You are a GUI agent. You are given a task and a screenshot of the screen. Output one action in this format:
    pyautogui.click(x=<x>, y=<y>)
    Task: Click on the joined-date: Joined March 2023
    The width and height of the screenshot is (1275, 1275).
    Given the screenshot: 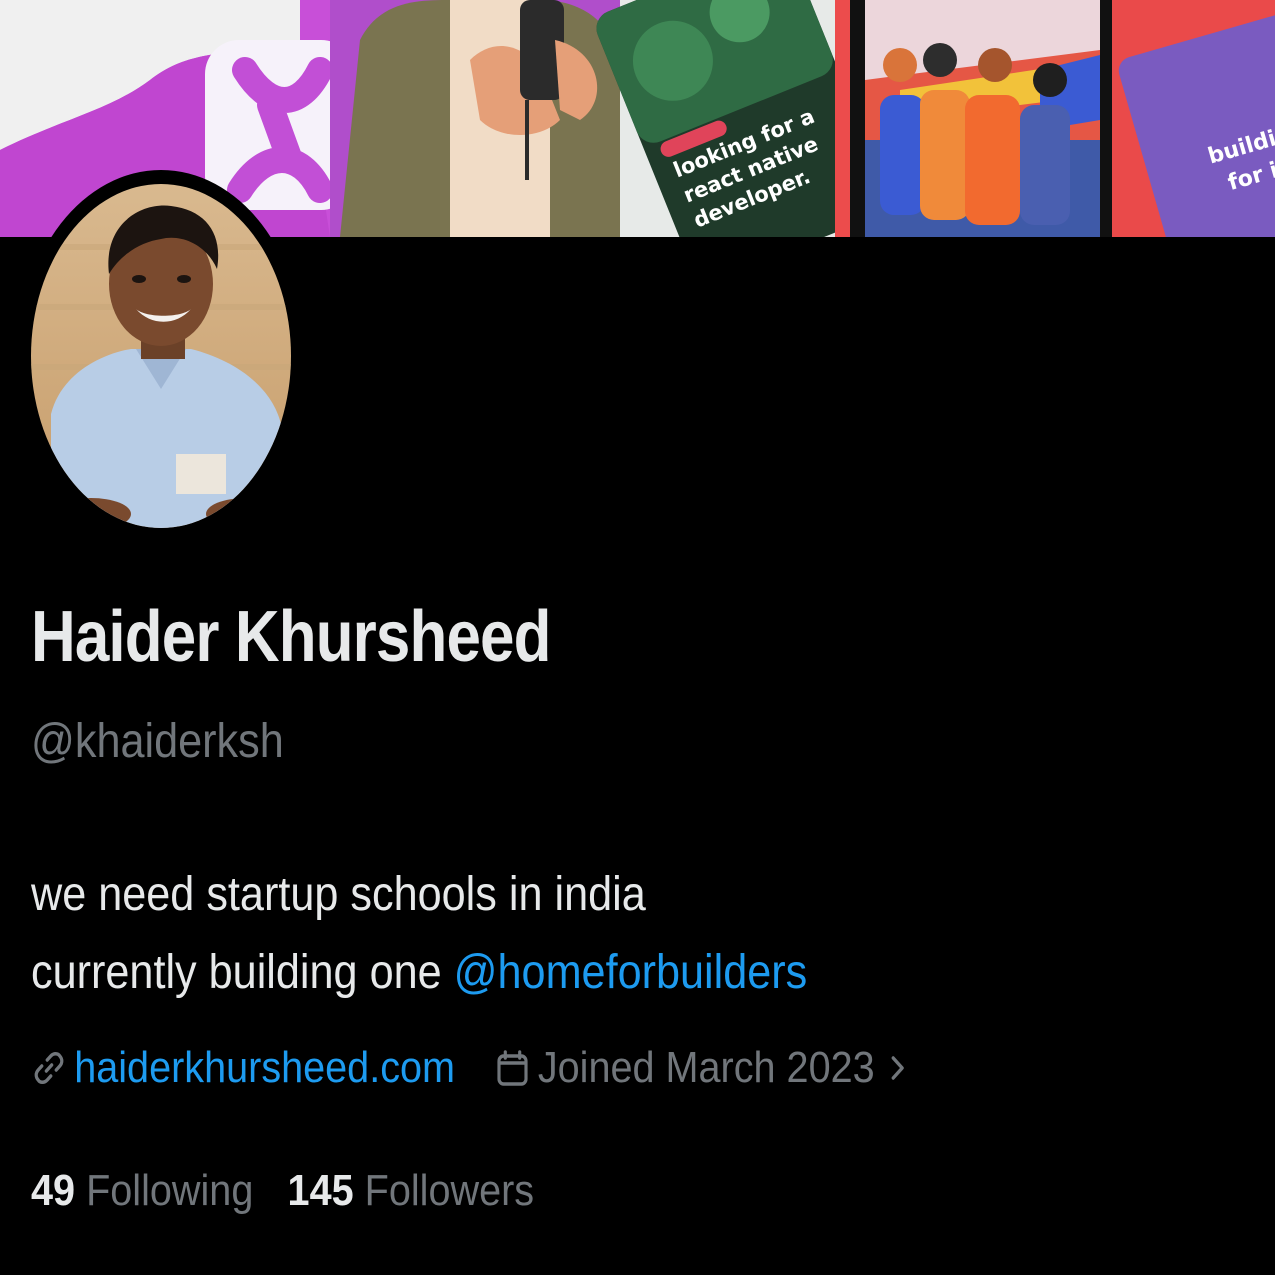 What is the action you would take?
    pyautogui.click(x=703, y=1068)
    